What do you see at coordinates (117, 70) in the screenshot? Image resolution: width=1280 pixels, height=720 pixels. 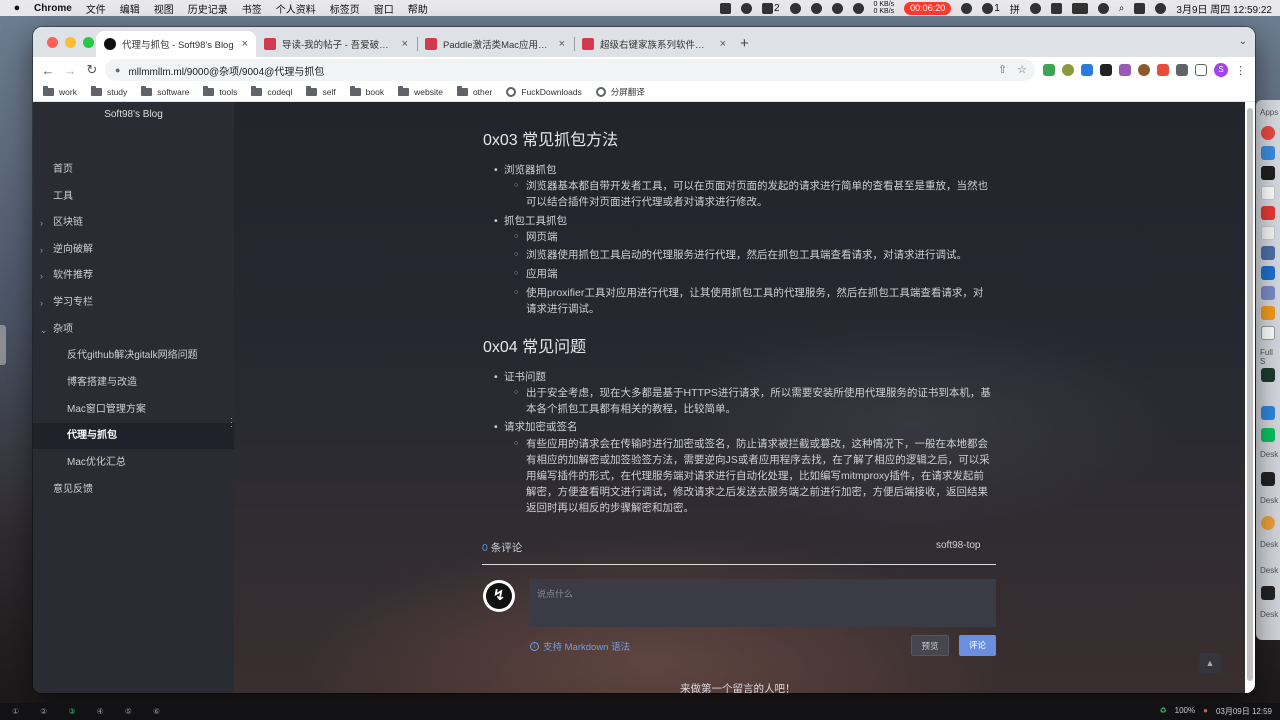 I see `site-info-icon: ●` at bounding box center [117, 70].